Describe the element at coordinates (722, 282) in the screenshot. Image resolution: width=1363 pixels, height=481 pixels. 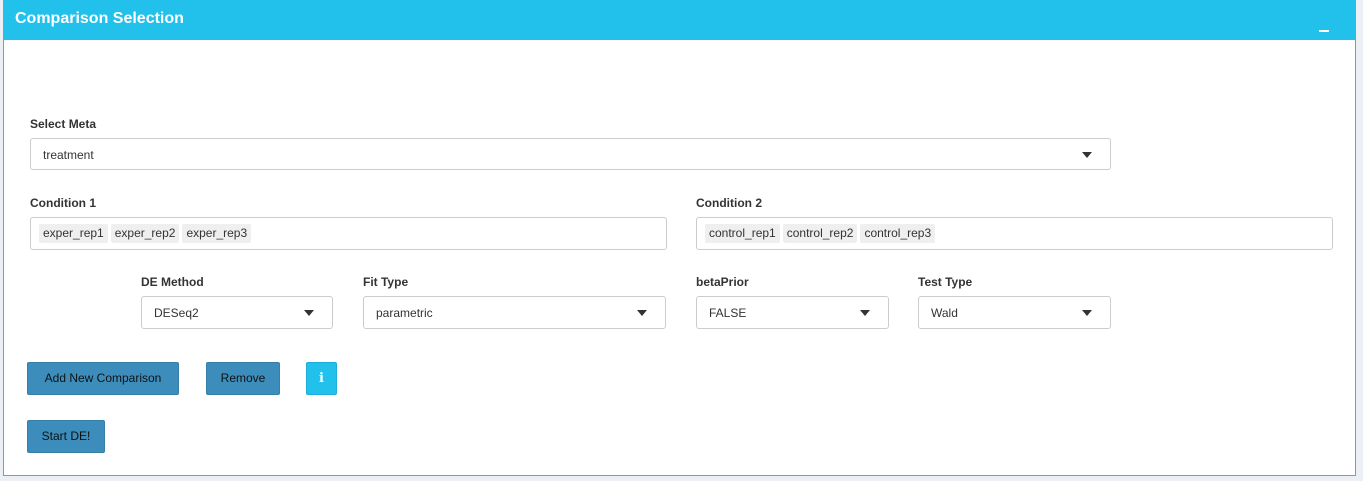
I see `beta-prior-label: betaPrior` at that location.